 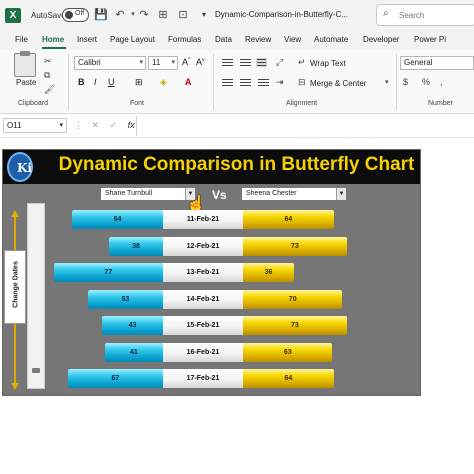 What do you see at coordinates (387, 82) in the screenshot?
I see `chevron-down-icon: ▾` at bounding box center [387, 82].